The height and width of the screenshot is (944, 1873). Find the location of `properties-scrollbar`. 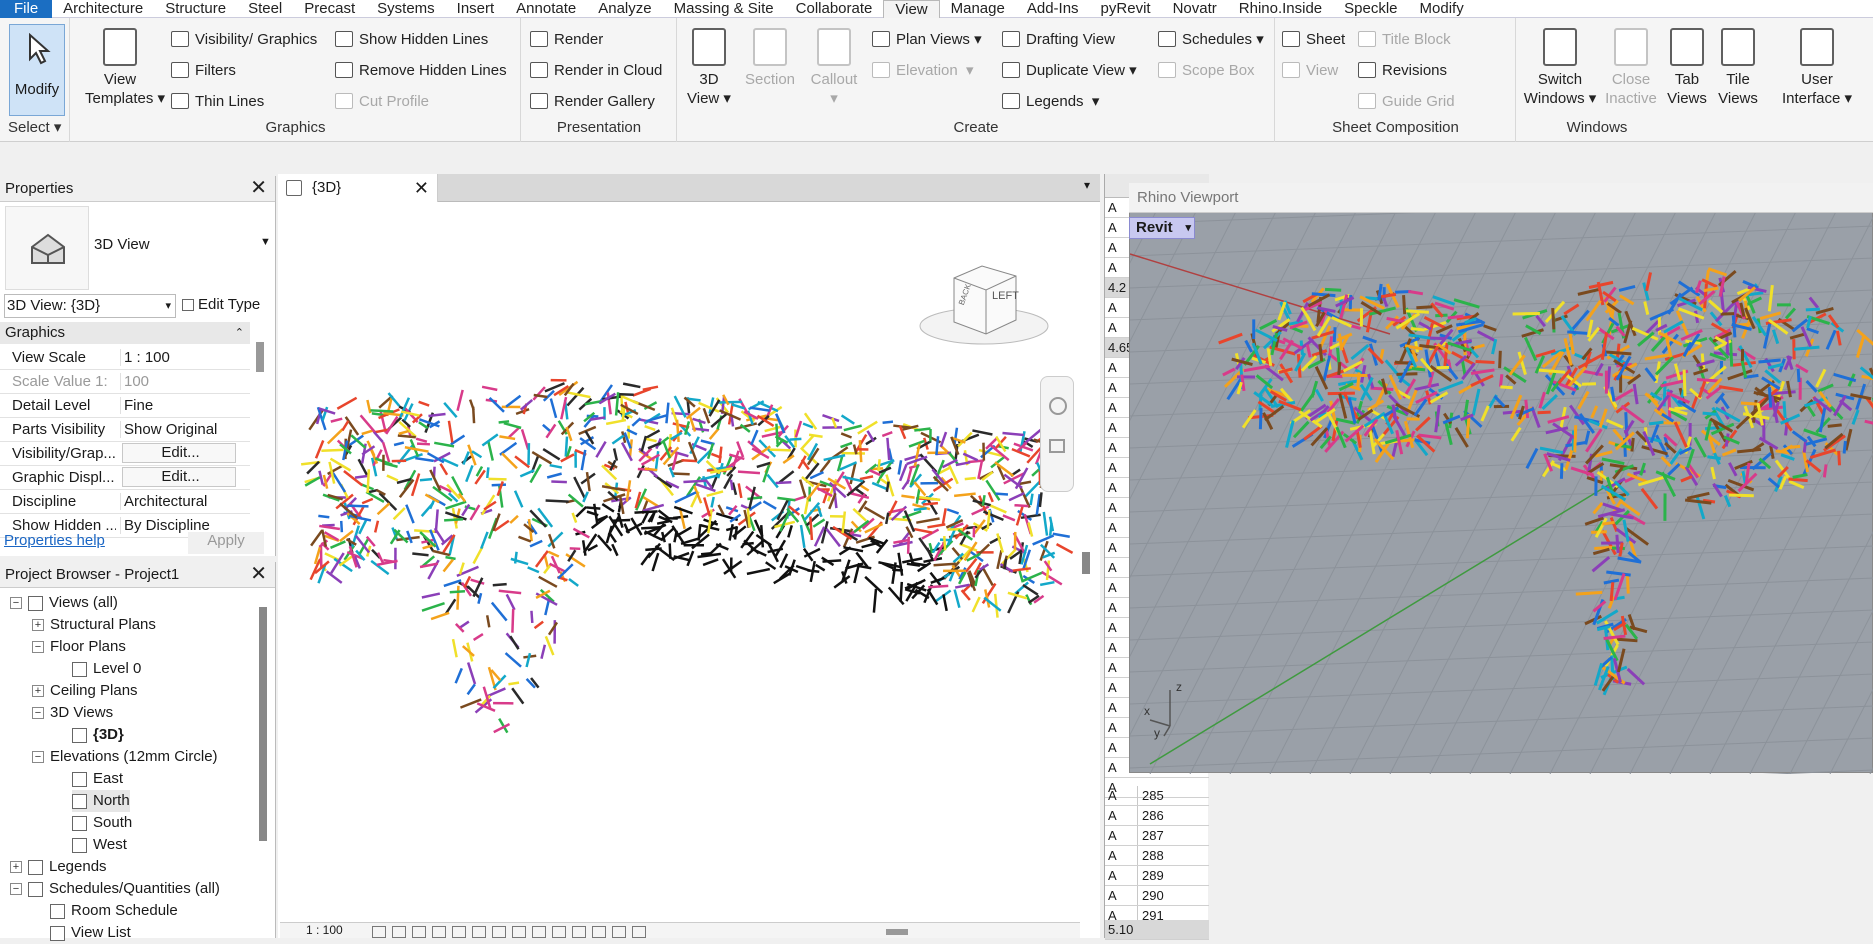

properties-scrollbar is located at coordinates (260, 357).